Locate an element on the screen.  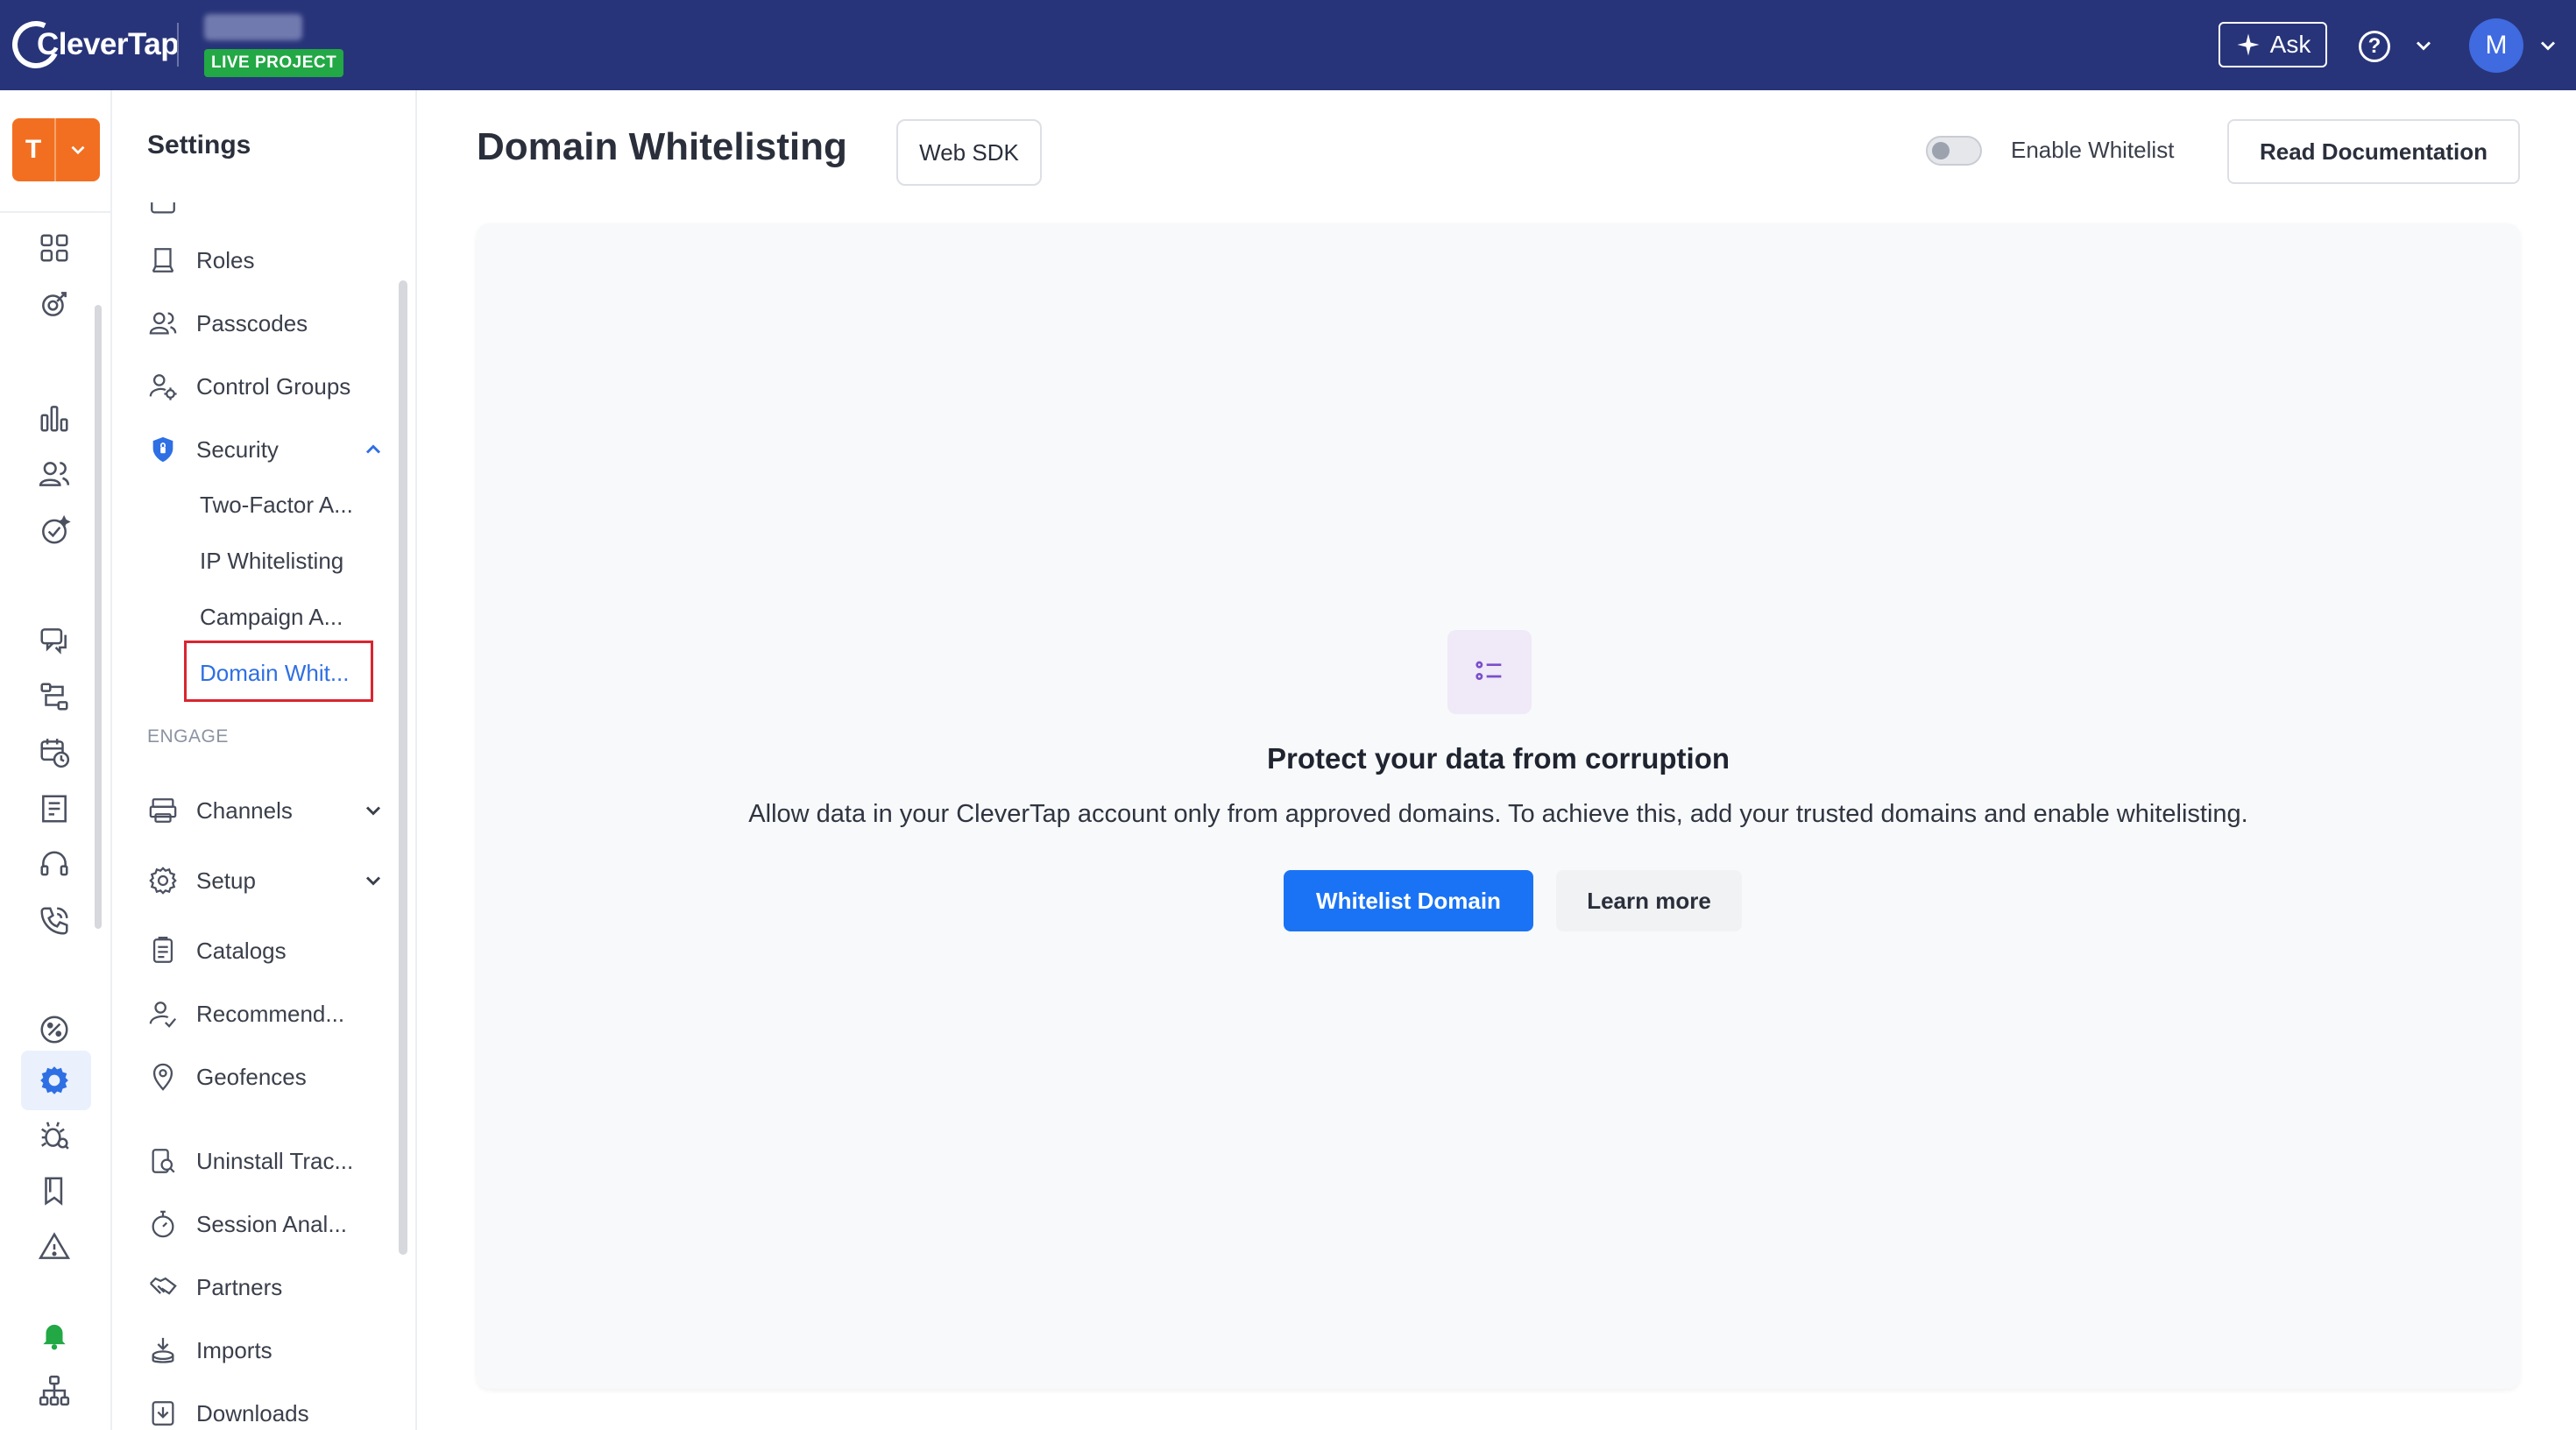
sidebar-item-setup: Setup is located at coordinates (268, 880).